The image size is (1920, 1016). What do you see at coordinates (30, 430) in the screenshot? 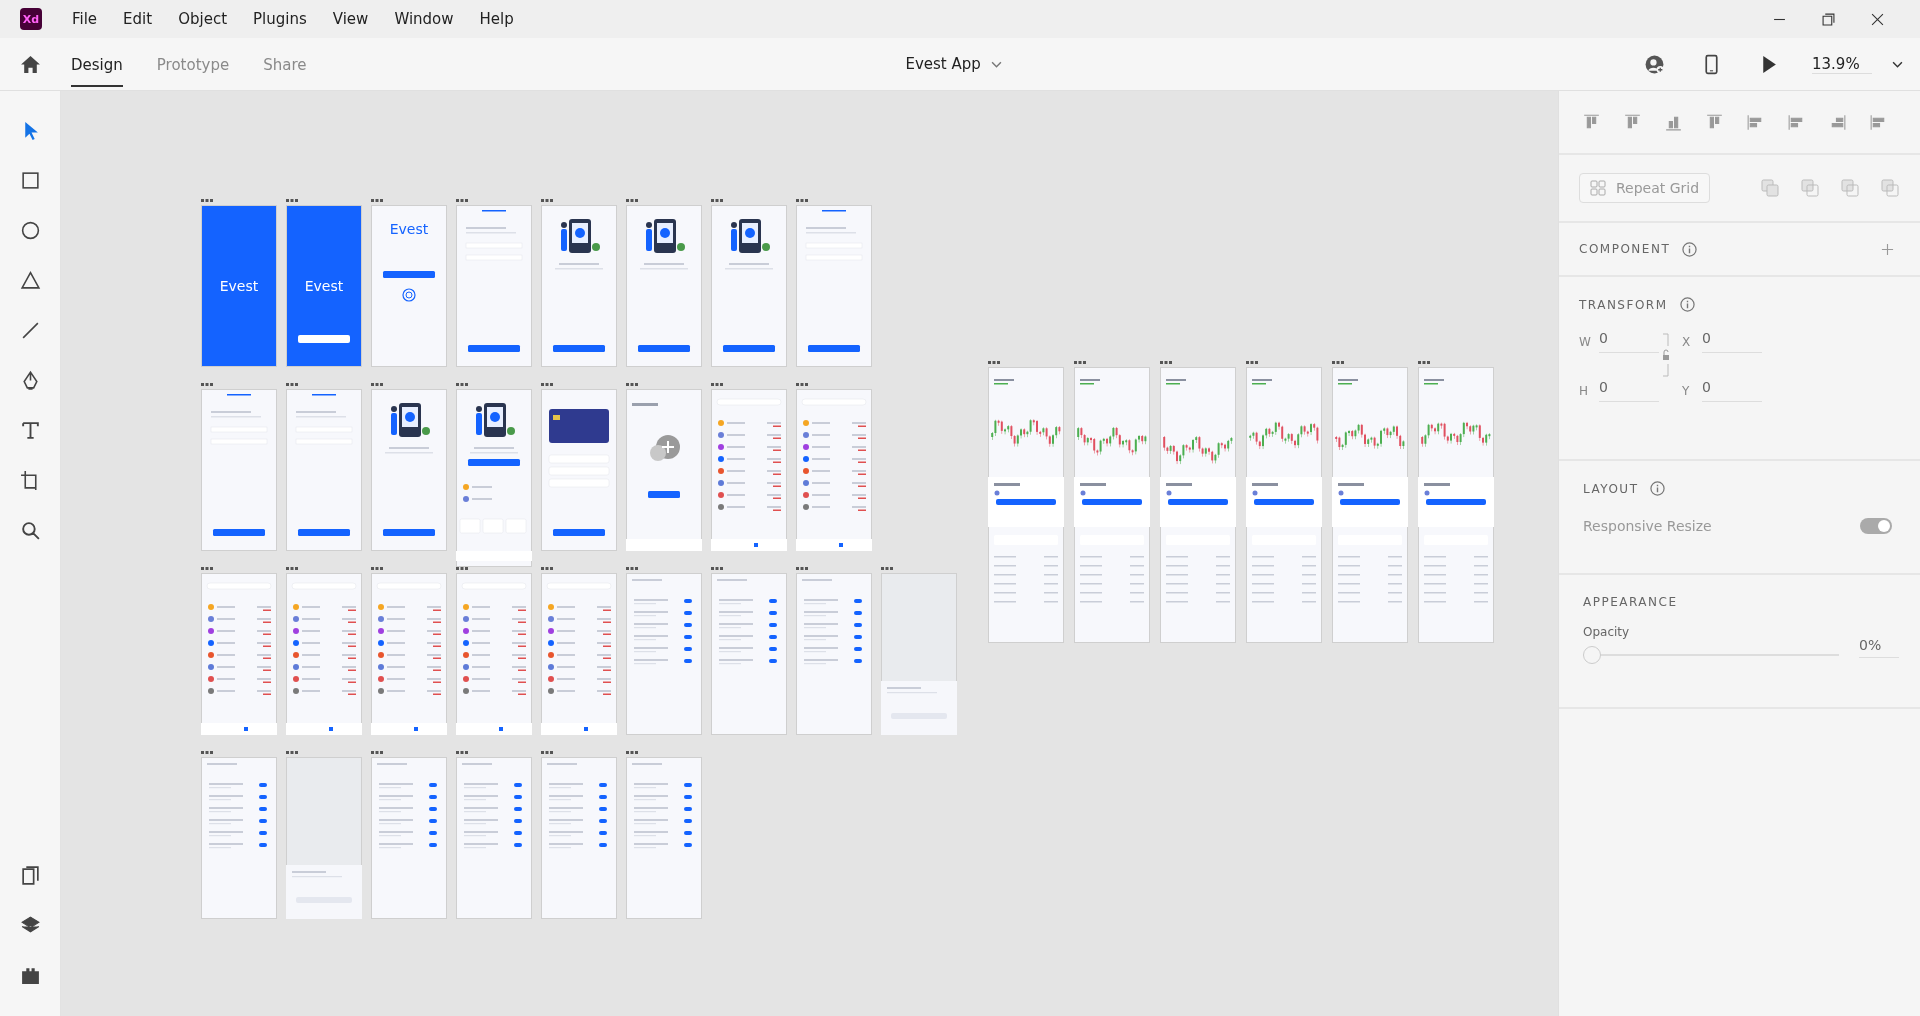
I see `text-tool-icon` at bounding box center [30, 430].